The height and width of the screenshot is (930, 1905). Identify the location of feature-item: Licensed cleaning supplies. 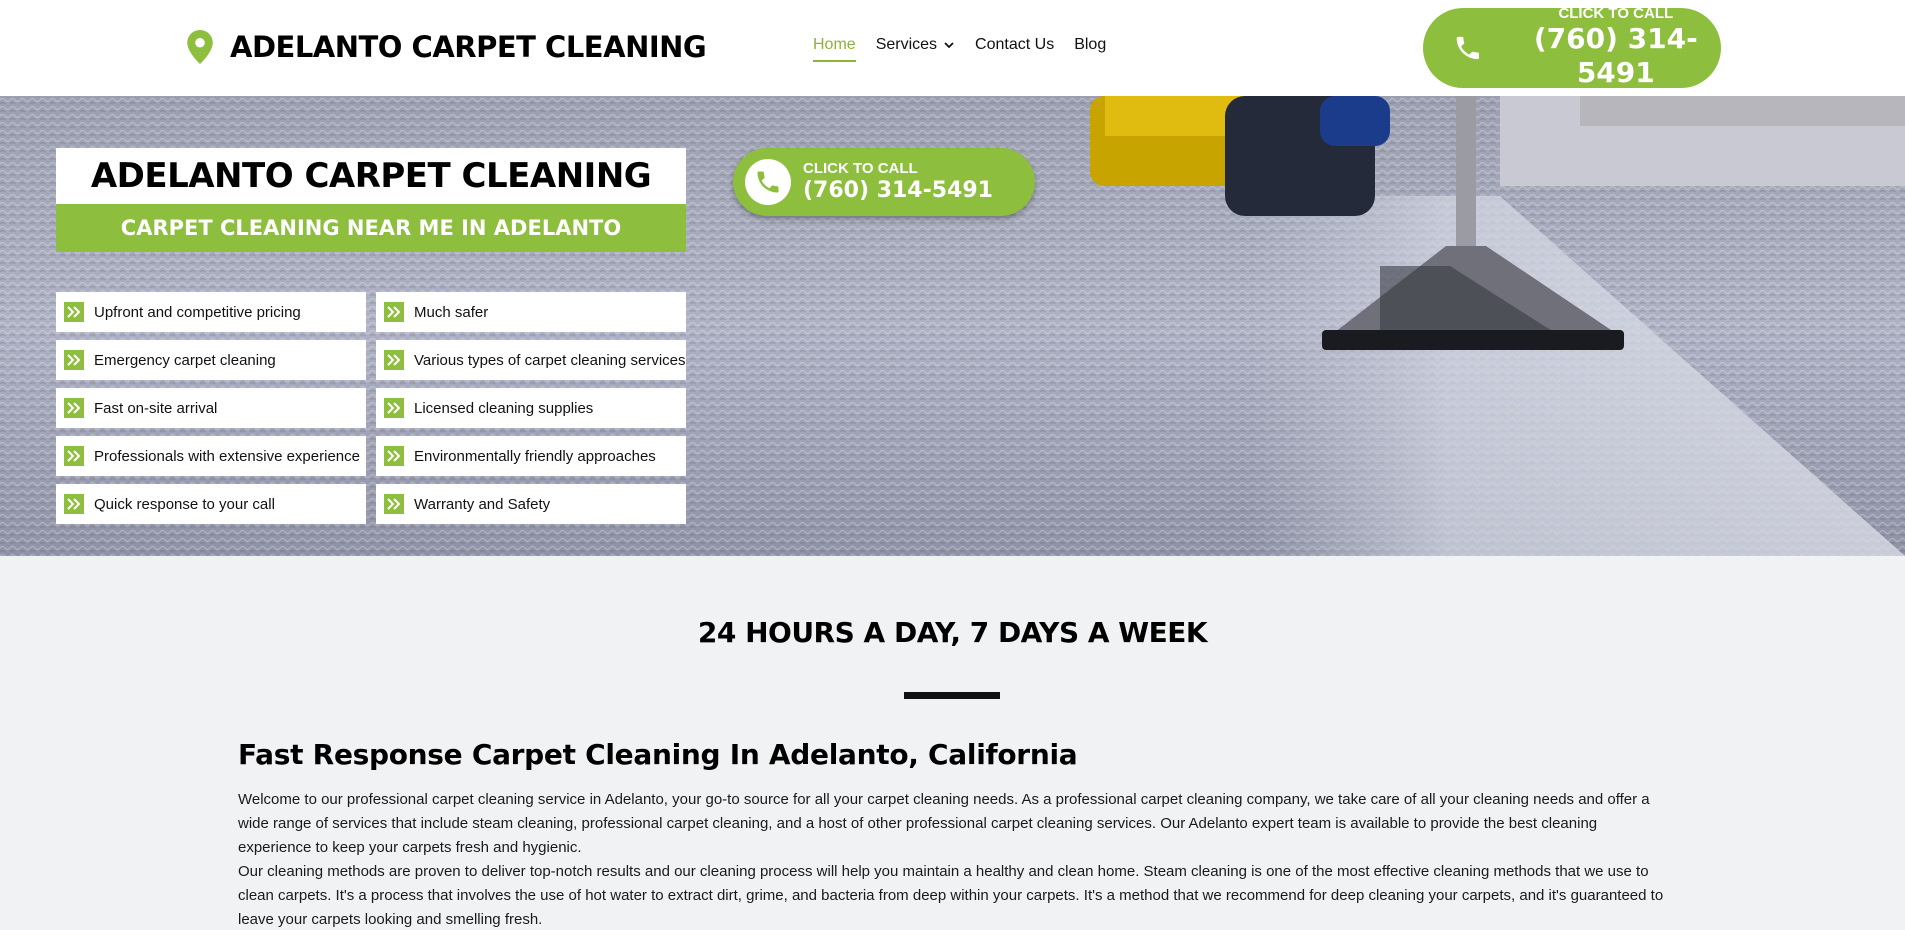
(531, 408).